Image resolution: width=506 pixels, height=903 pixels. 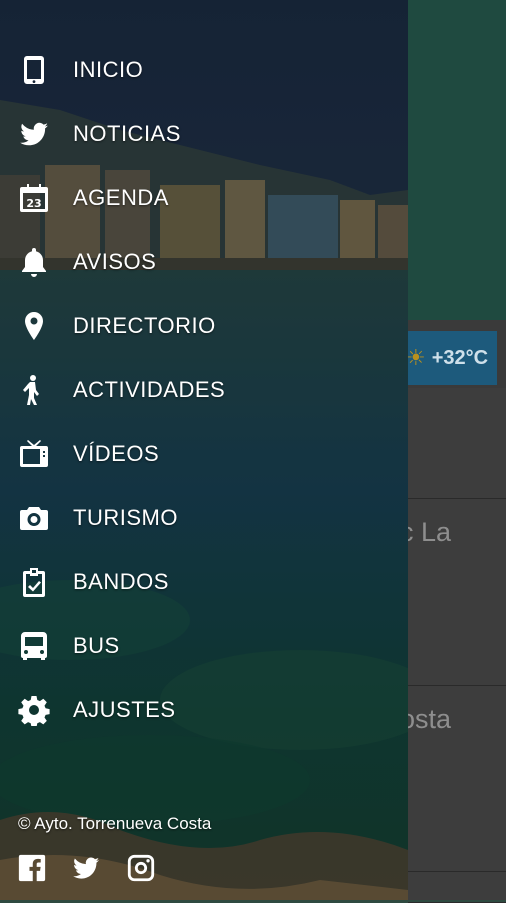 I want to click on list-item-title: c La, so click(x=430, y=532).